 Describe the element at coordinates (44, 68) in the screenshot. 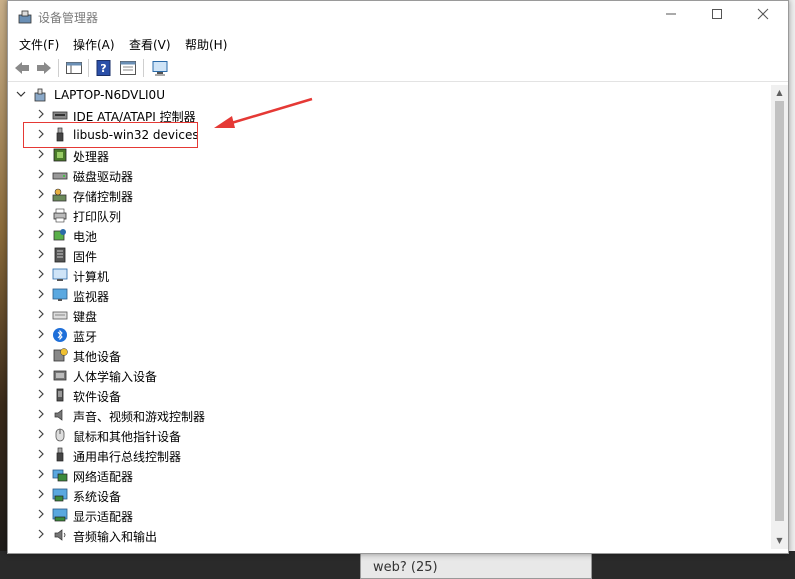

I see `forward-icon` at that location.